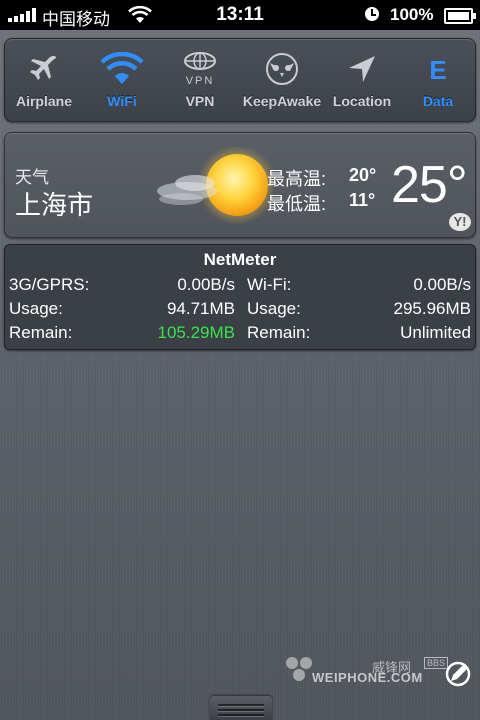 The height and width of the screenshot is (720, 480). What do you see at coordinates (54, 205) in the screenshot?
I see `city-name: 上海市` at bounding box center [54, 205].